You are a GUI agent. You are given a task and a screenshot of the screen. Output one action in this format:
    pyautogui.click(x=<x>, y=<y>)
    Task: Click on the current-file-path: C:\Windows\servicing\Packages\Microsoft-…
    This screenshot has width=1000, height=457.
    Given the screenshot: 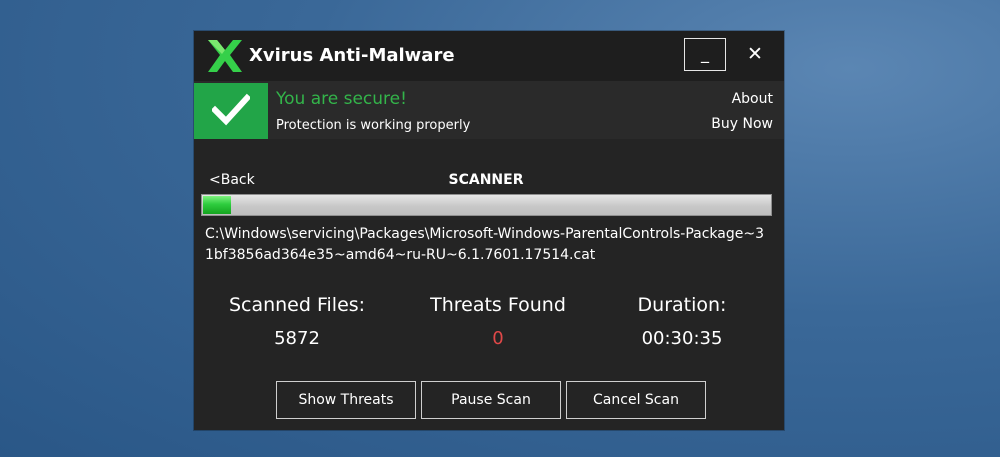 What is the action you would take?
    pyautogui.click(x=485, y=244)
    